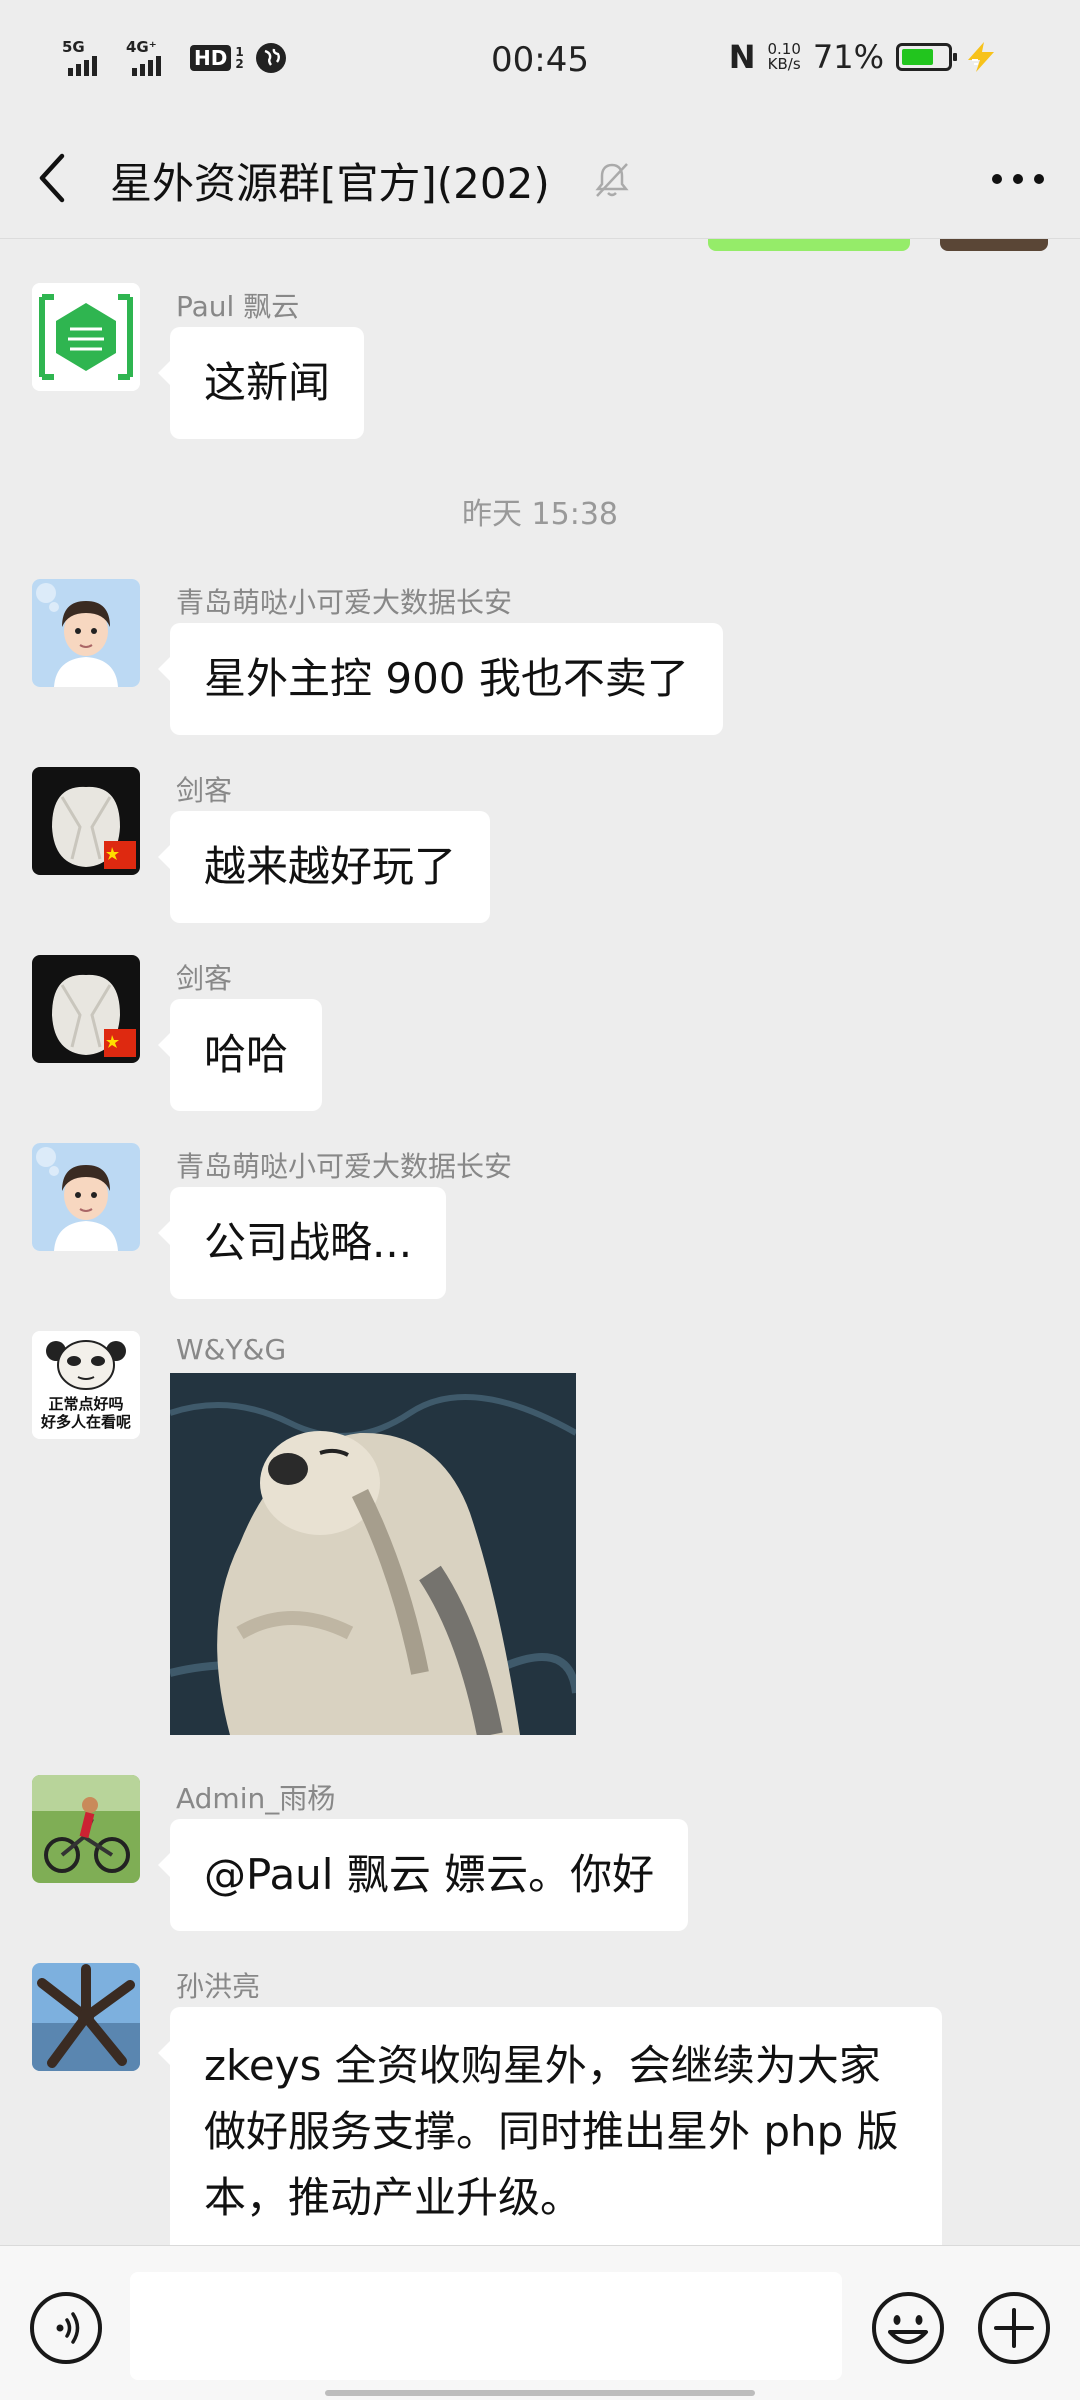 This screenshot has width=1080, height=2400. I want to click on voice-input-button, so click(66, 2328).